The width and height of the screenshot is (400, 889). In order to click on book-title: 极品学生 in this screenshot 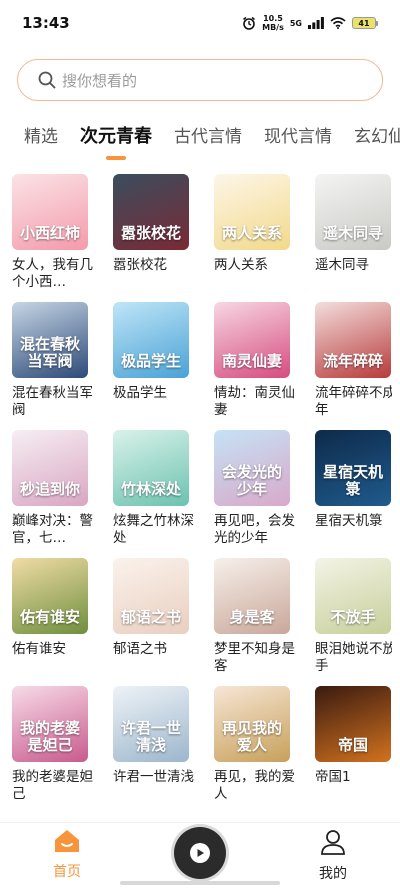, I will do `click(155, 393)`.